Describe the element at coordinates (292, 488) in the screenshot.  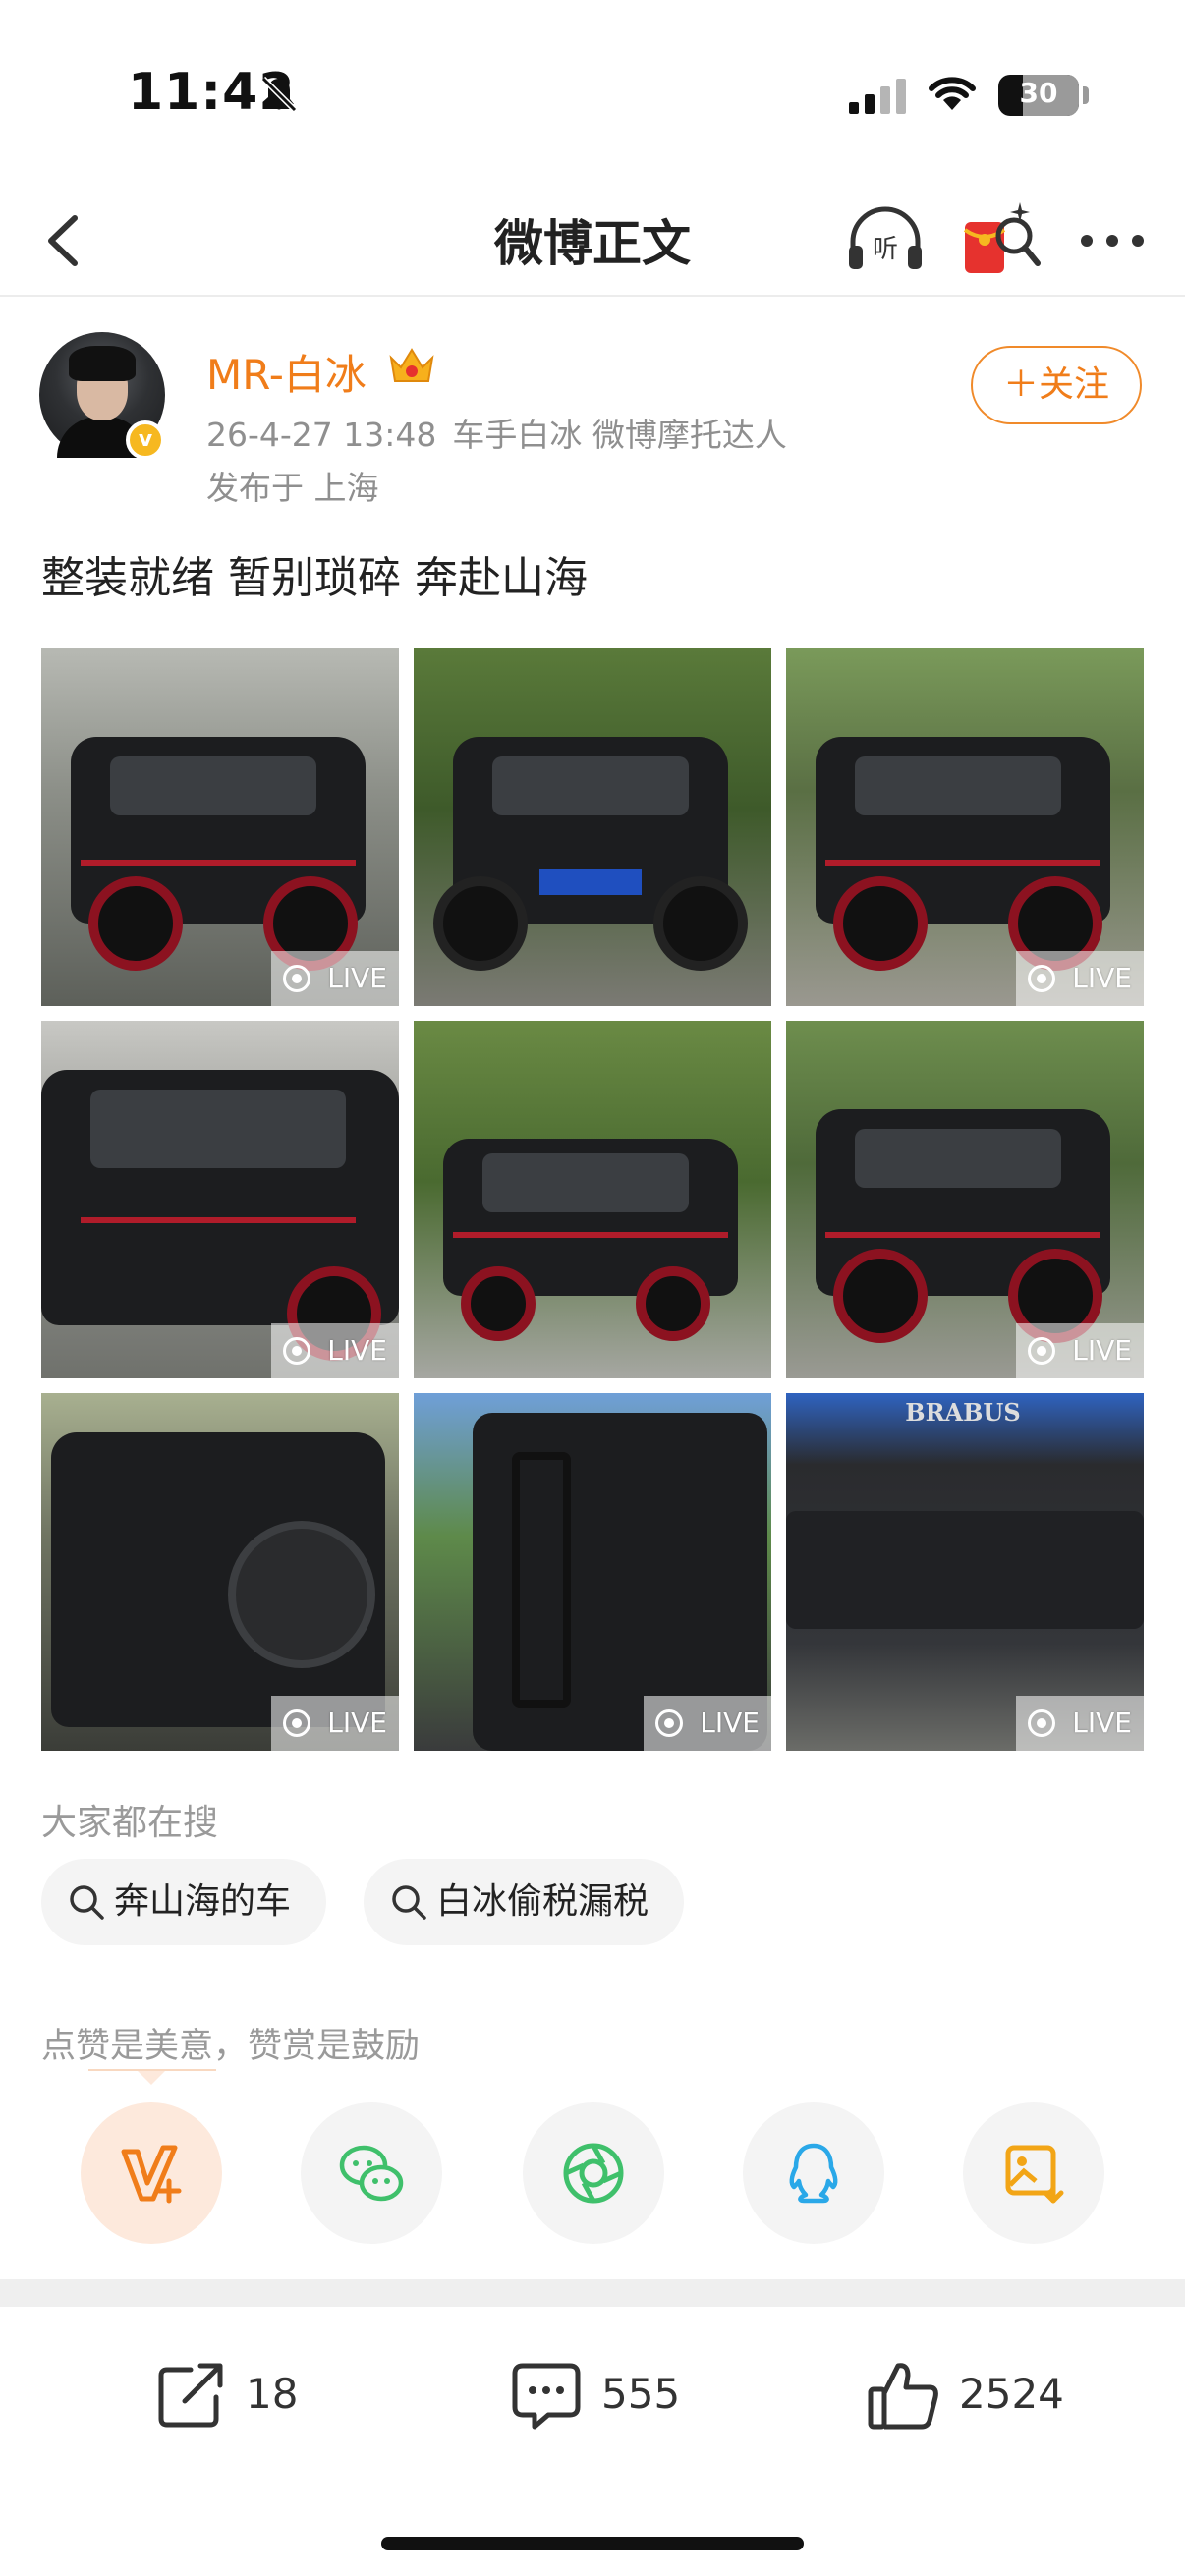
I see `post-location: 发布于 上海` at that location.